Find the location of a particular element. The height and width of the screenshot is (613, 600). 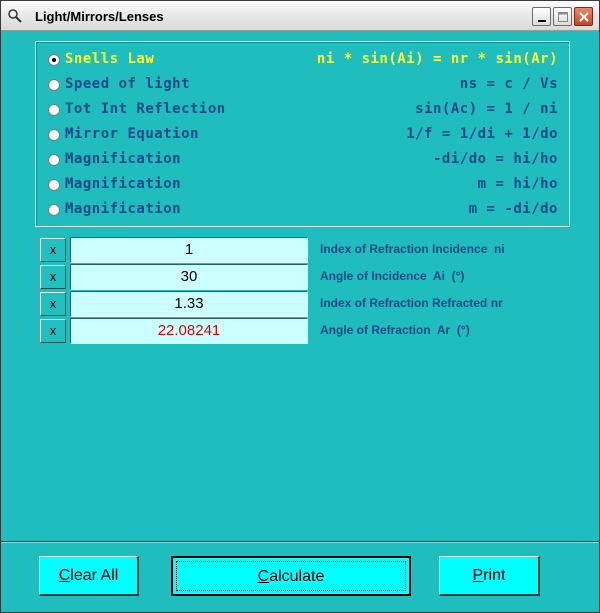

input-row-ai: x 30 Angle of Incidence Ai (°) is located at coordinates (300, 277).